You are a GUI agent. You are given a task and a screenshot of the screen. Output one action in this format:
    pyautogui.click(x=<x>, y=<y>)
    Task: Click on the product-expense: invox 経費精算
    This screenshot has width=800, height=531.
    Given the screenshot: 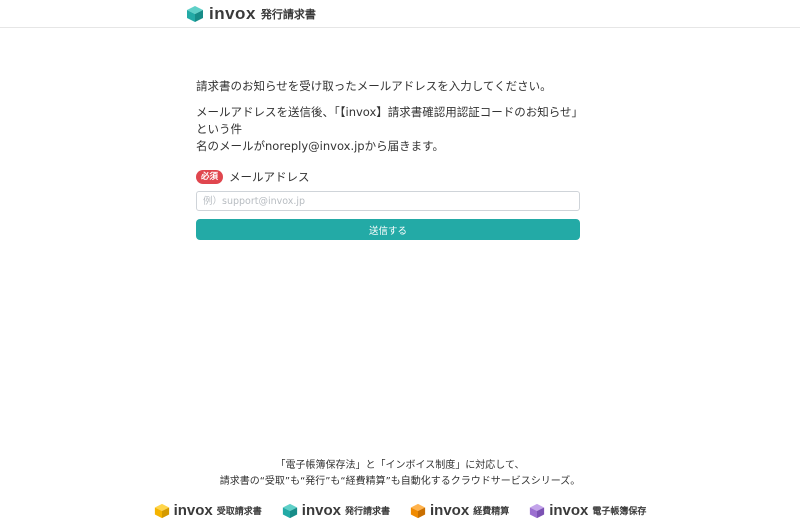 What is the action you would take?
    pyautogui.click(x=459, y=510)
    